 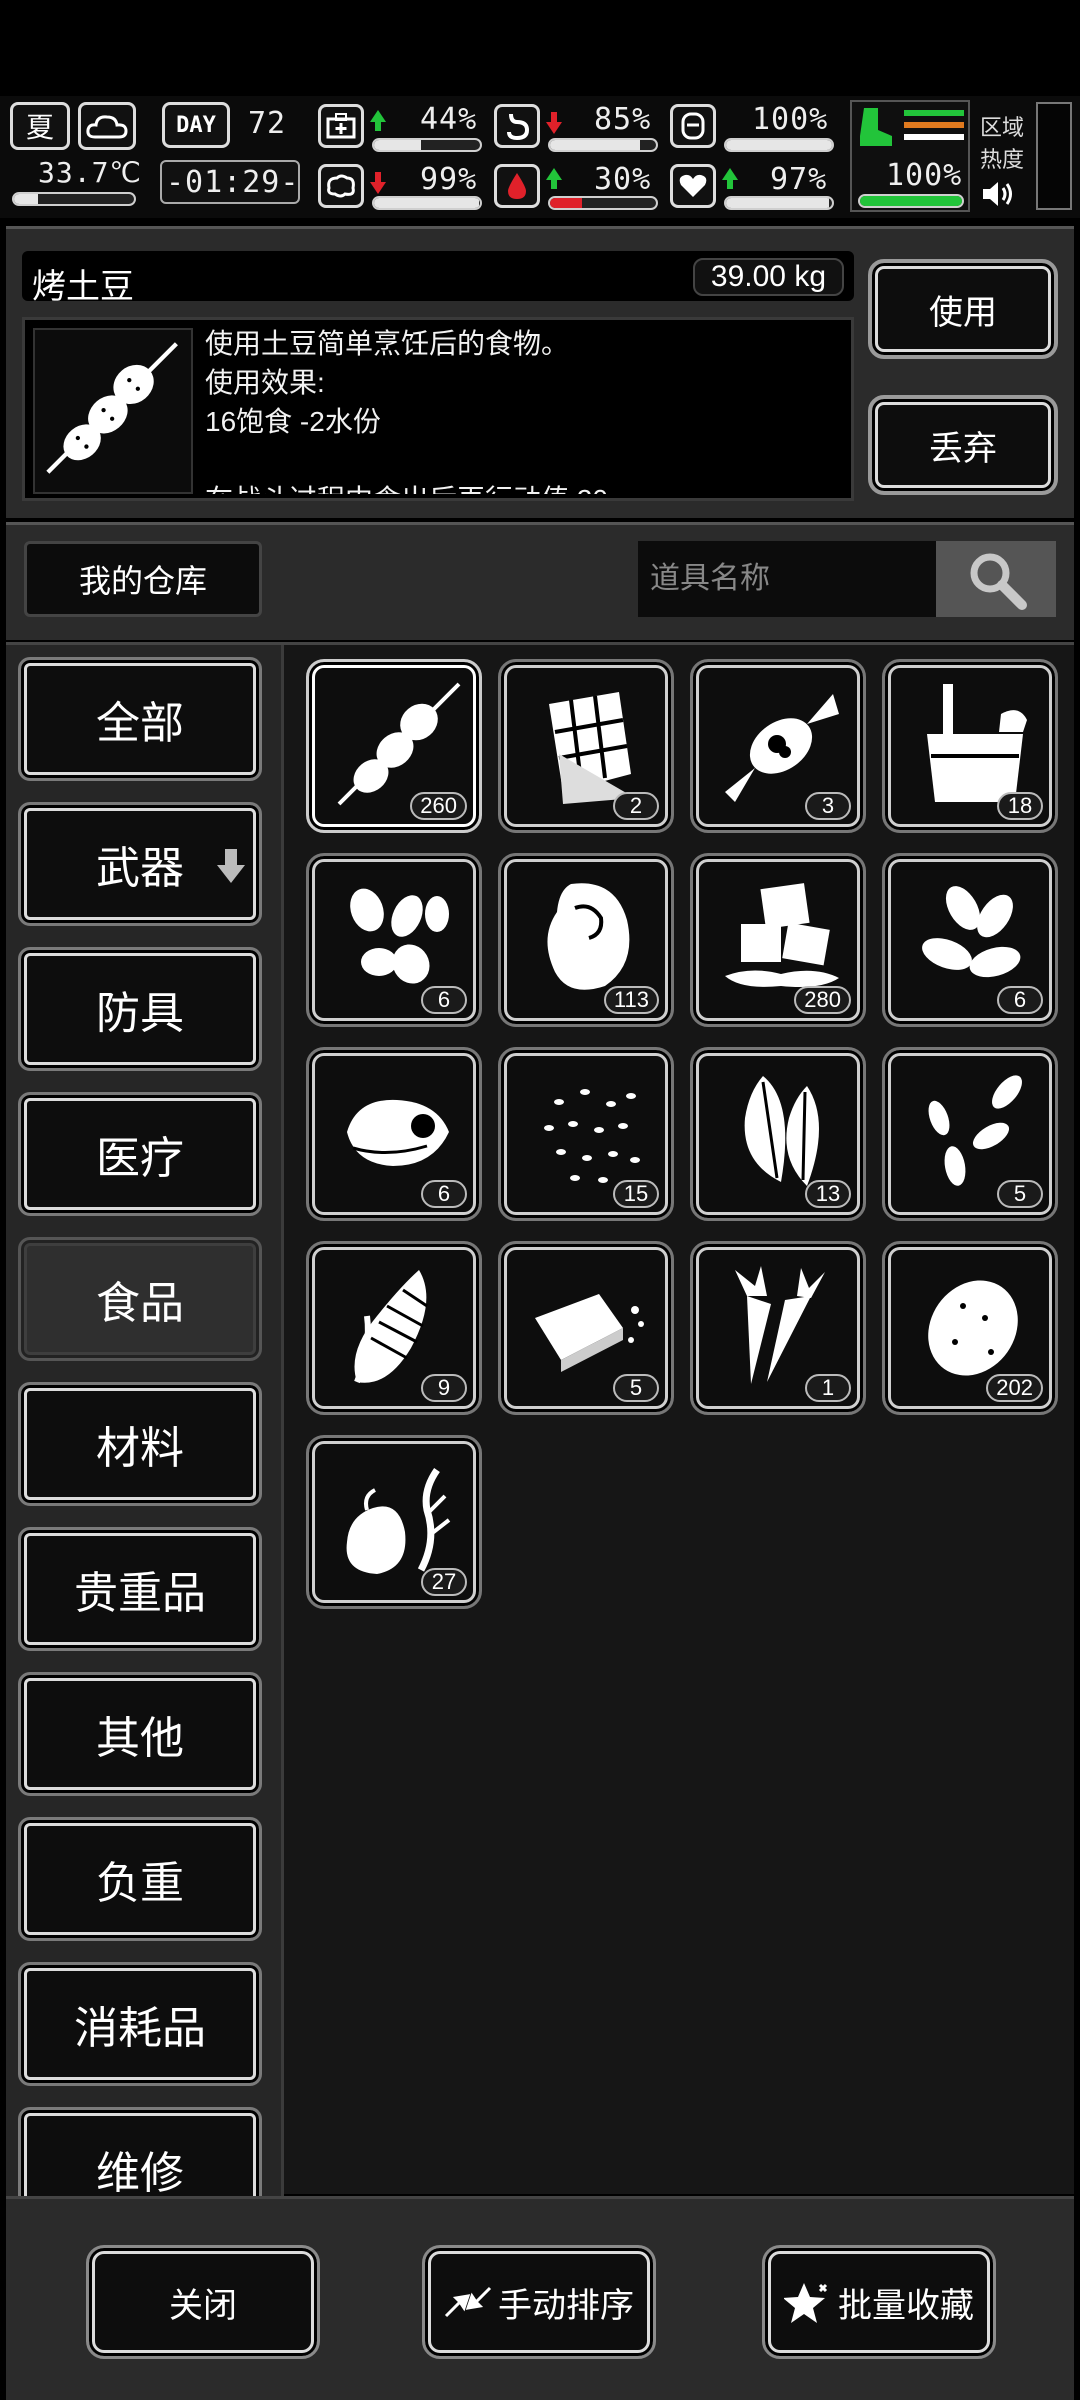 What do you see at coordinates (799, 179) in the screenshot?
I see `heart-value: 97%` at bounding box center [799, 179].